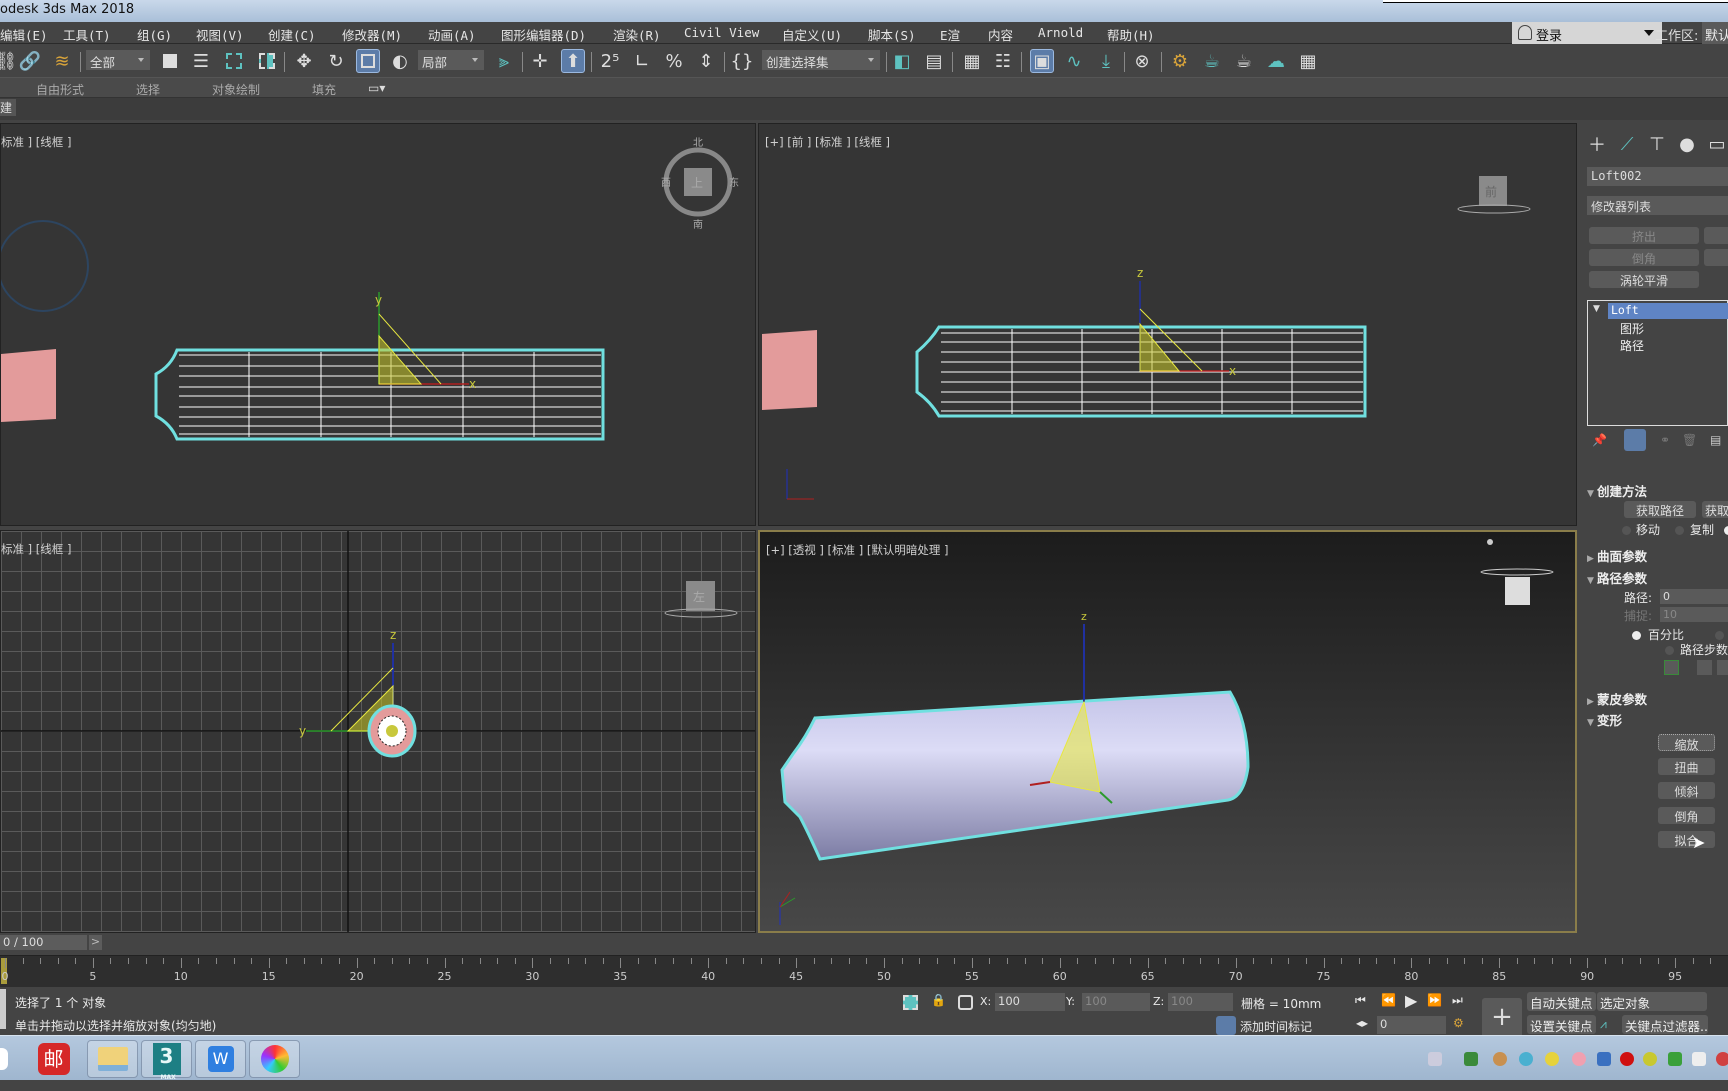 Image resolution: width=1728 pixels, height=1091 pixels. Describe the element at coordinates (812, 34) in the screenshot. I see `menu-customize: 自定义(U)` at that location.